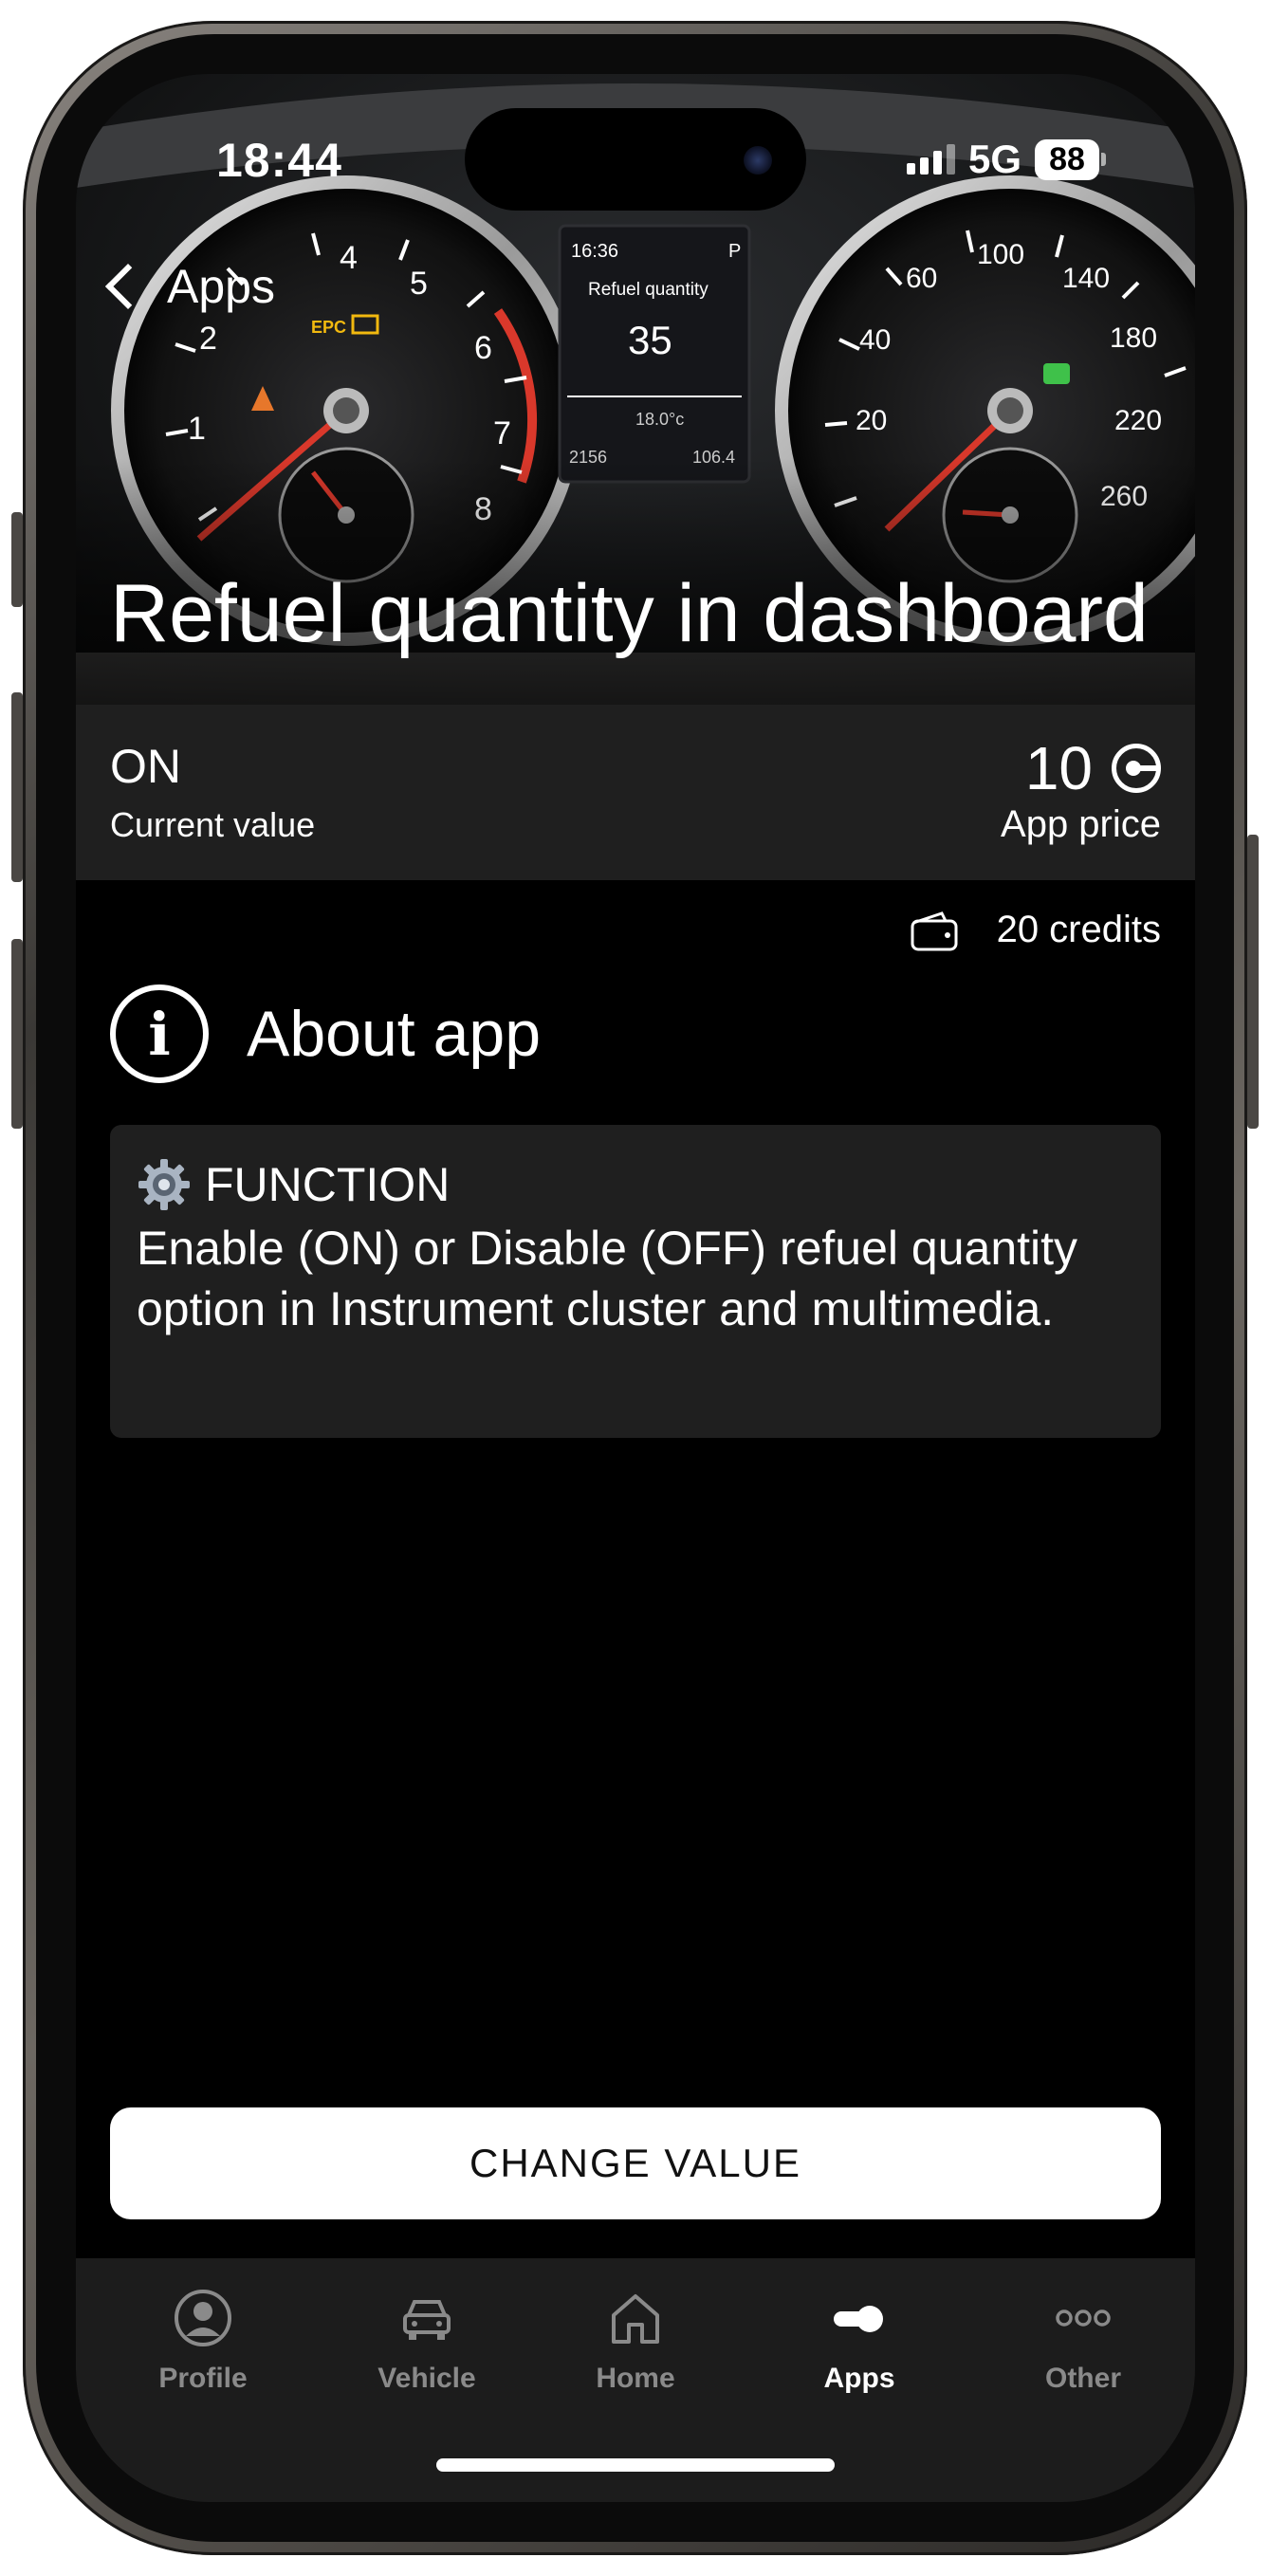 This screenshot has height=2576, width=1270. I want to click on front-camera, so click(758, 160).